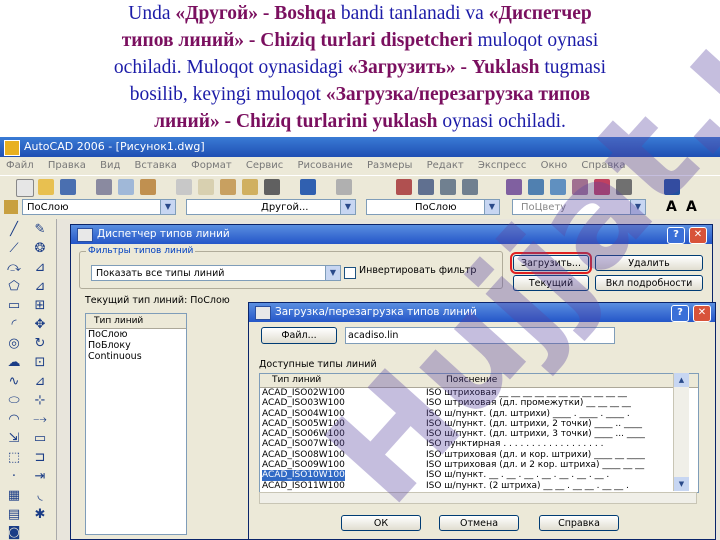 The width and height of the screenshot is (720, 540). Describe the element at coordinates (681, 380) in the screenshot. I see `scroll-up-icon: ▲` at that location.